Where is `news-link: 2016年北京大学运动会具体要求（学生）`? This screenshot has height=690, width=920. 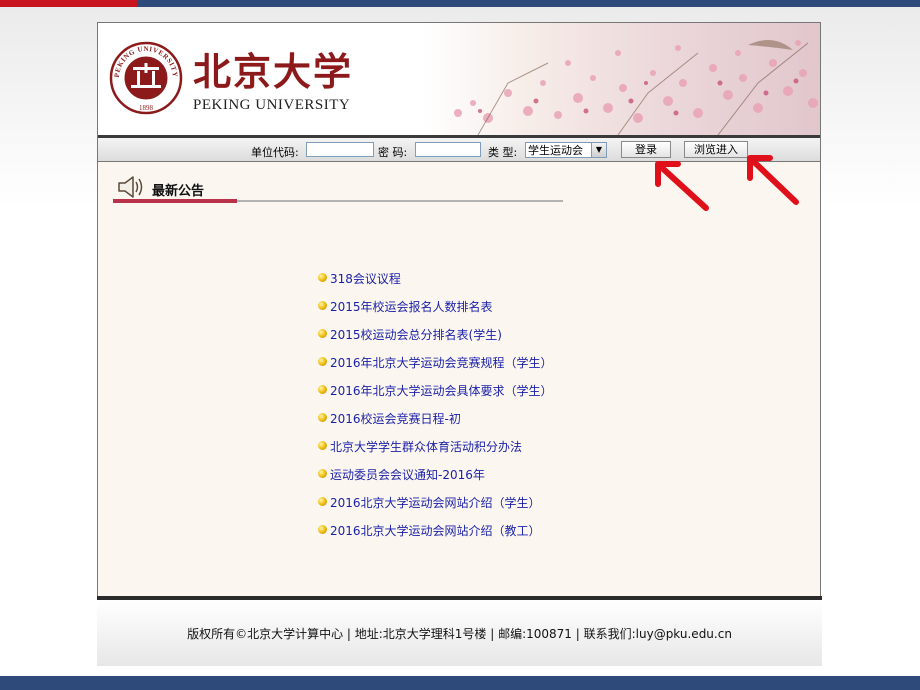 news-link: 2016年北京大学运动会具体要求（学生） is located at coordinates (441, 390).